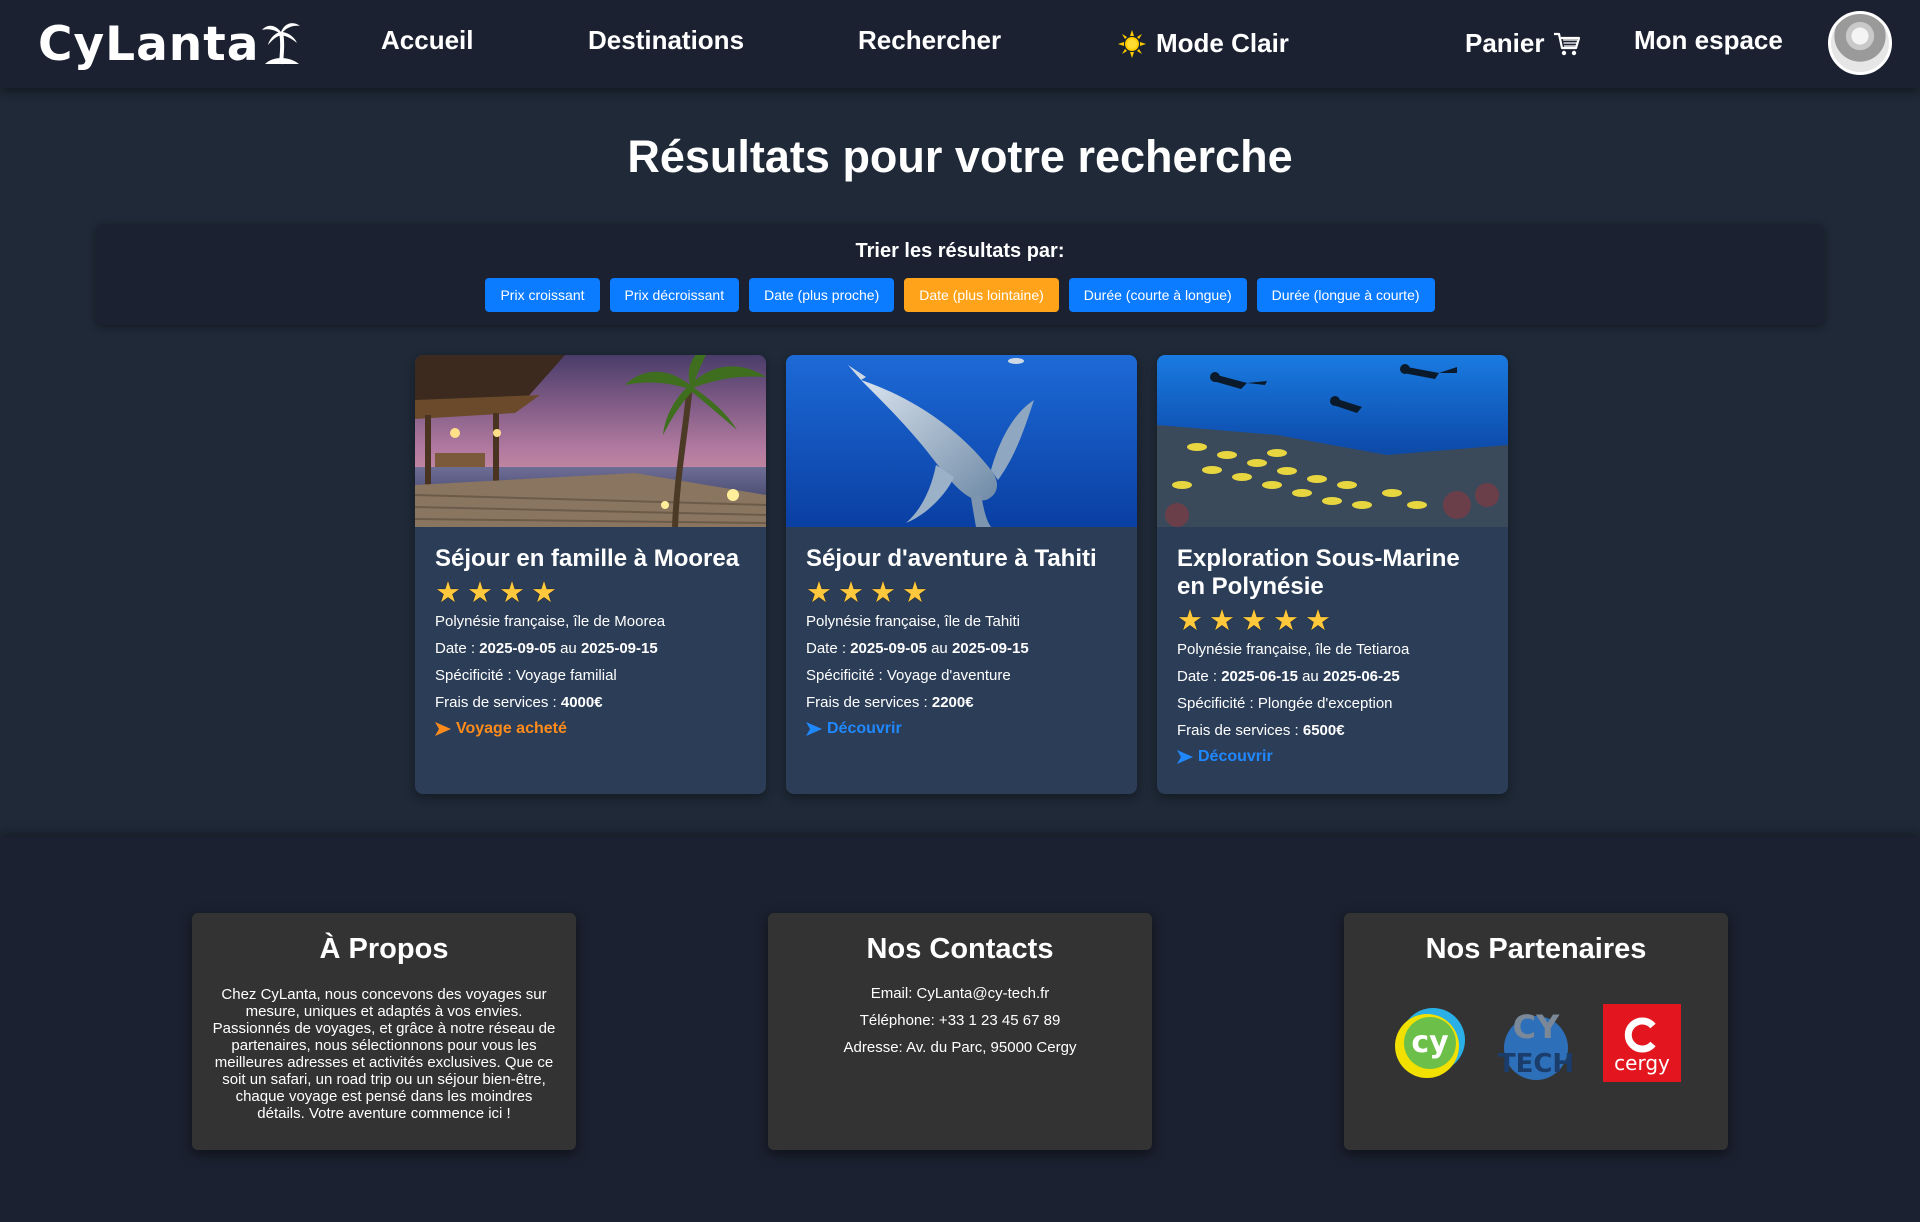 The width and height of the screenshot is (1920, 1222). What do you see at coordinates (1332, 621) in the screenshot?
I see `rating-stars: ★ ★ ★ ★ ★` at bounding box center [1332, 621].